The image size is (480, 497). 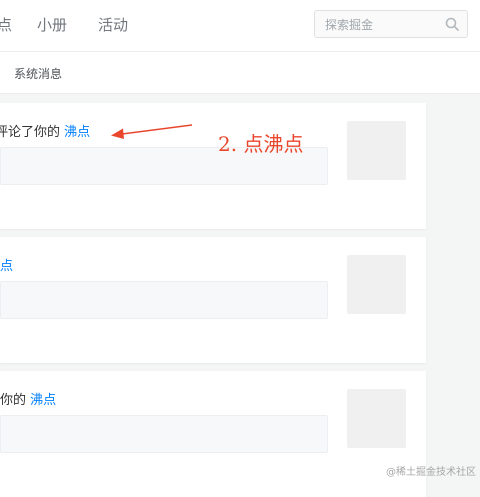 What do you see at coordinates (152, 131) in the screenshot?
I see `annotation-arrow-icon` at bounding box center [152, 131].